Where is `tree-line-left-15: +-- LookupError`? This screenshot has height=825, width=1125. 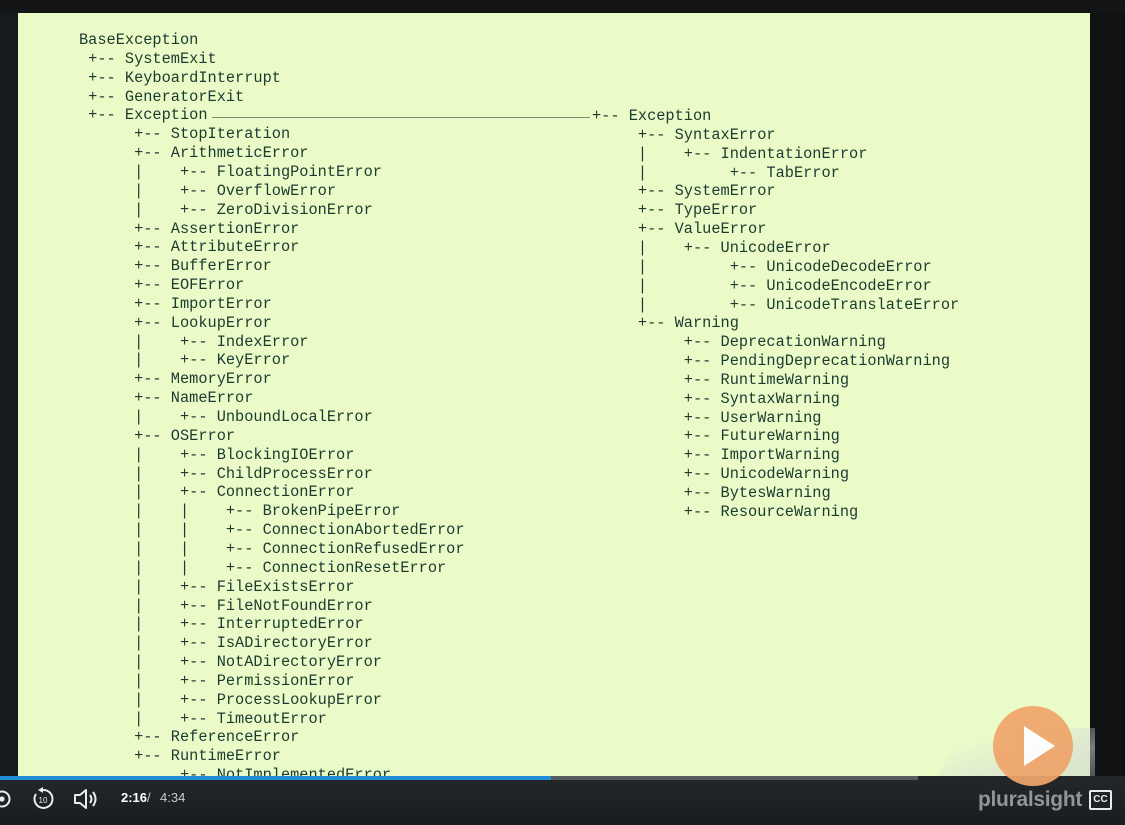
tree-line-left-15: +-- LookupError is located at coordinates (175, 322).